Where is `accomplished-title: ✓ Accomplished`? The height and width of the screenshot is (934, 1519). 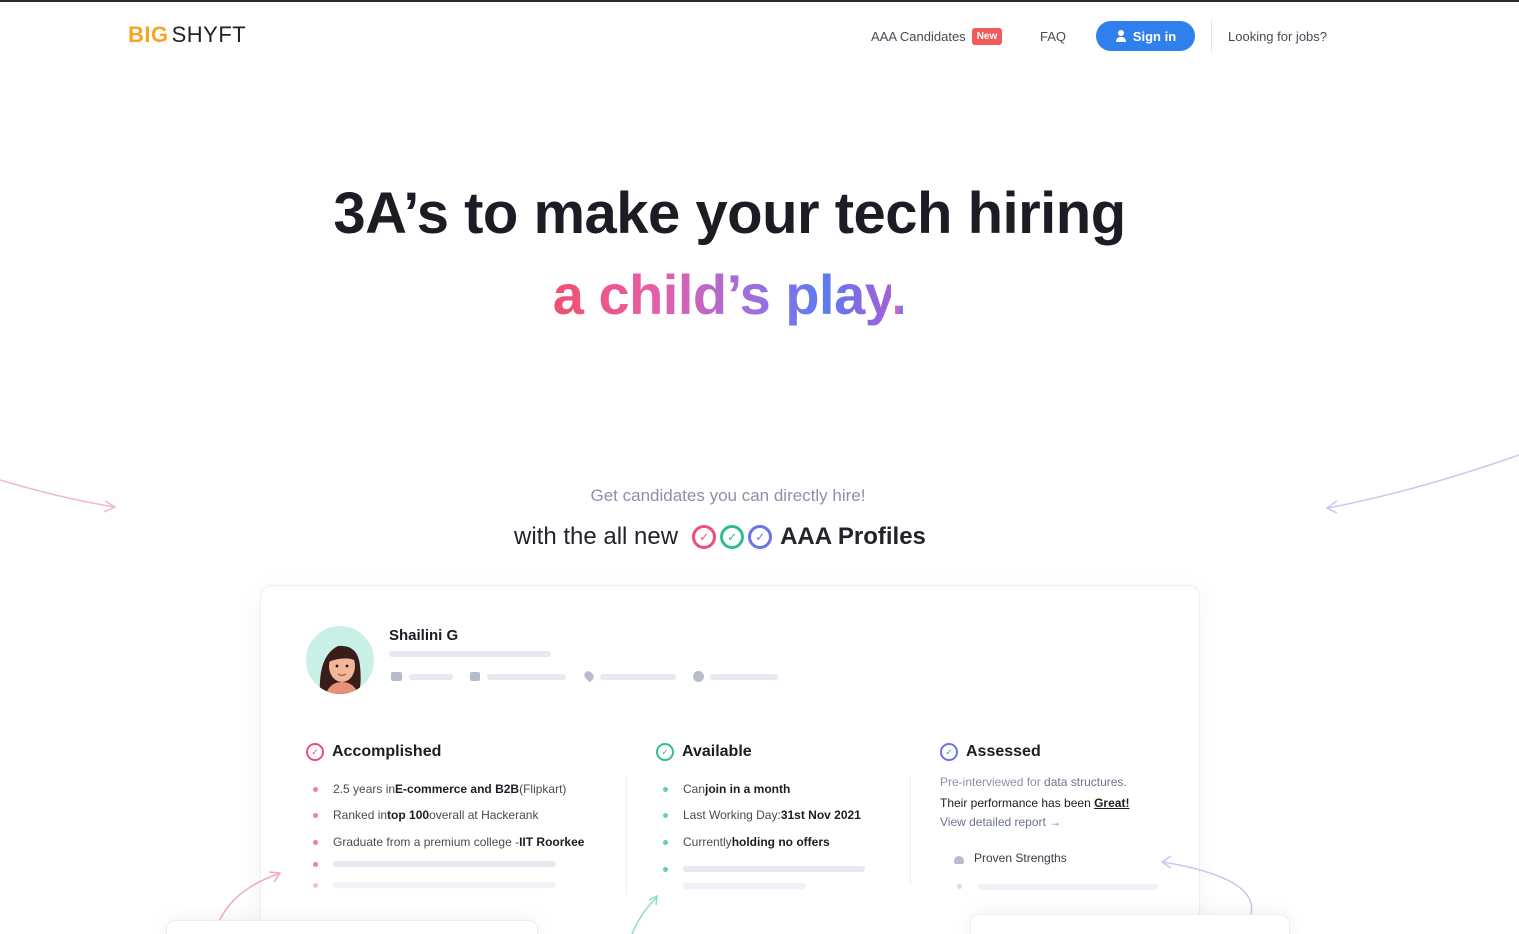
accomplished-title: ✓ Accomplished is located at coordinates (373, 752).